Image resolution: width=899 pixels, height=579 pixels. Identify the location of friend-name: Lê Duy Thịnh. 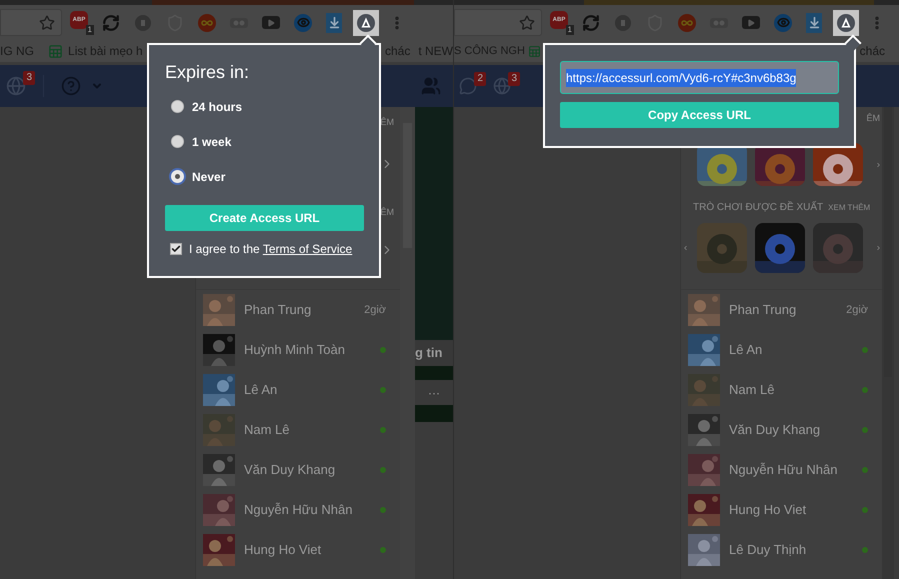
(795, 550).